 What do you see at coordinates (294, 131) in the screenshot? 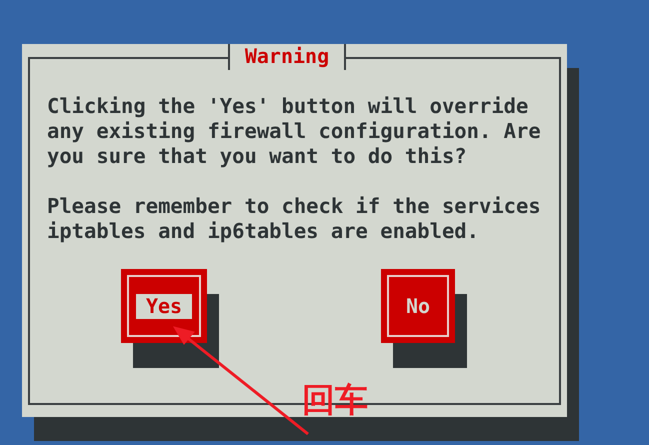
I see `message-text: Clicking the 'Yes' button will override any existing firewall configuration. Are you sure that you want to do this?` at bounding box center [294, 131].